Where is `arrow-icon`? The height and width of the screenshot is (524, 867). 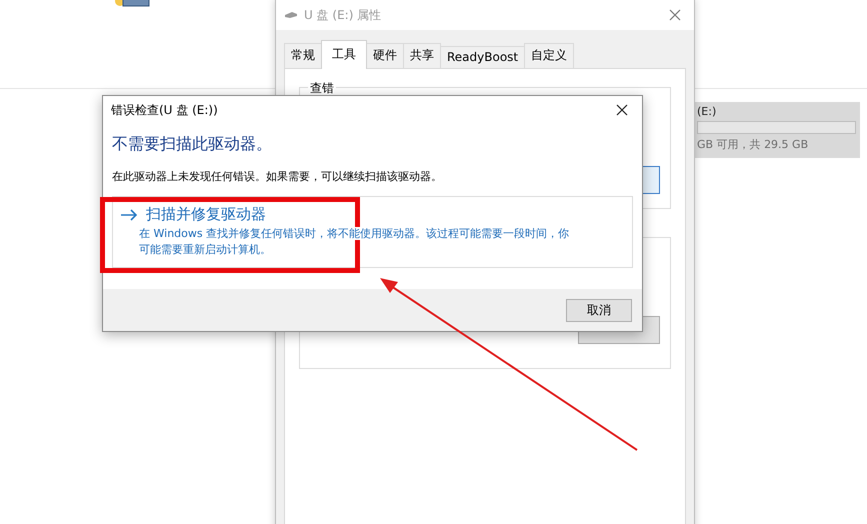
arrow-icon is located at coordinates (129, 214).